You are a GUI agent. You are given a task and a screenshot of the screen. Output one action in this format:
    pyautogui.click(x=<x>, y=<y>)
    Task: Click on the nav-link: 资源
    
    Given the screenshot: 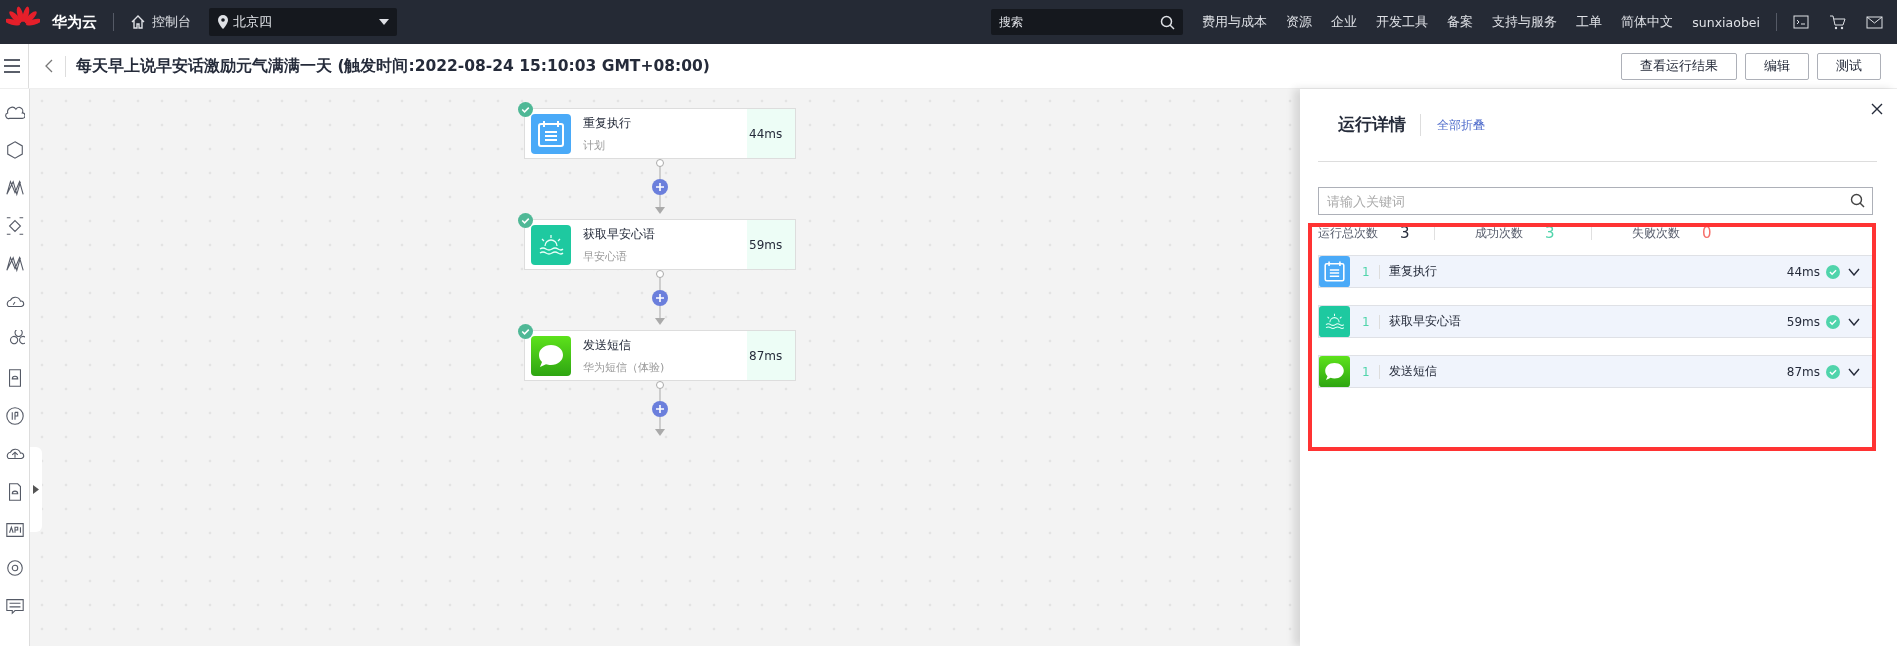 What is the action you would take?
    pyautogui.click(x=1299, y=22)
    